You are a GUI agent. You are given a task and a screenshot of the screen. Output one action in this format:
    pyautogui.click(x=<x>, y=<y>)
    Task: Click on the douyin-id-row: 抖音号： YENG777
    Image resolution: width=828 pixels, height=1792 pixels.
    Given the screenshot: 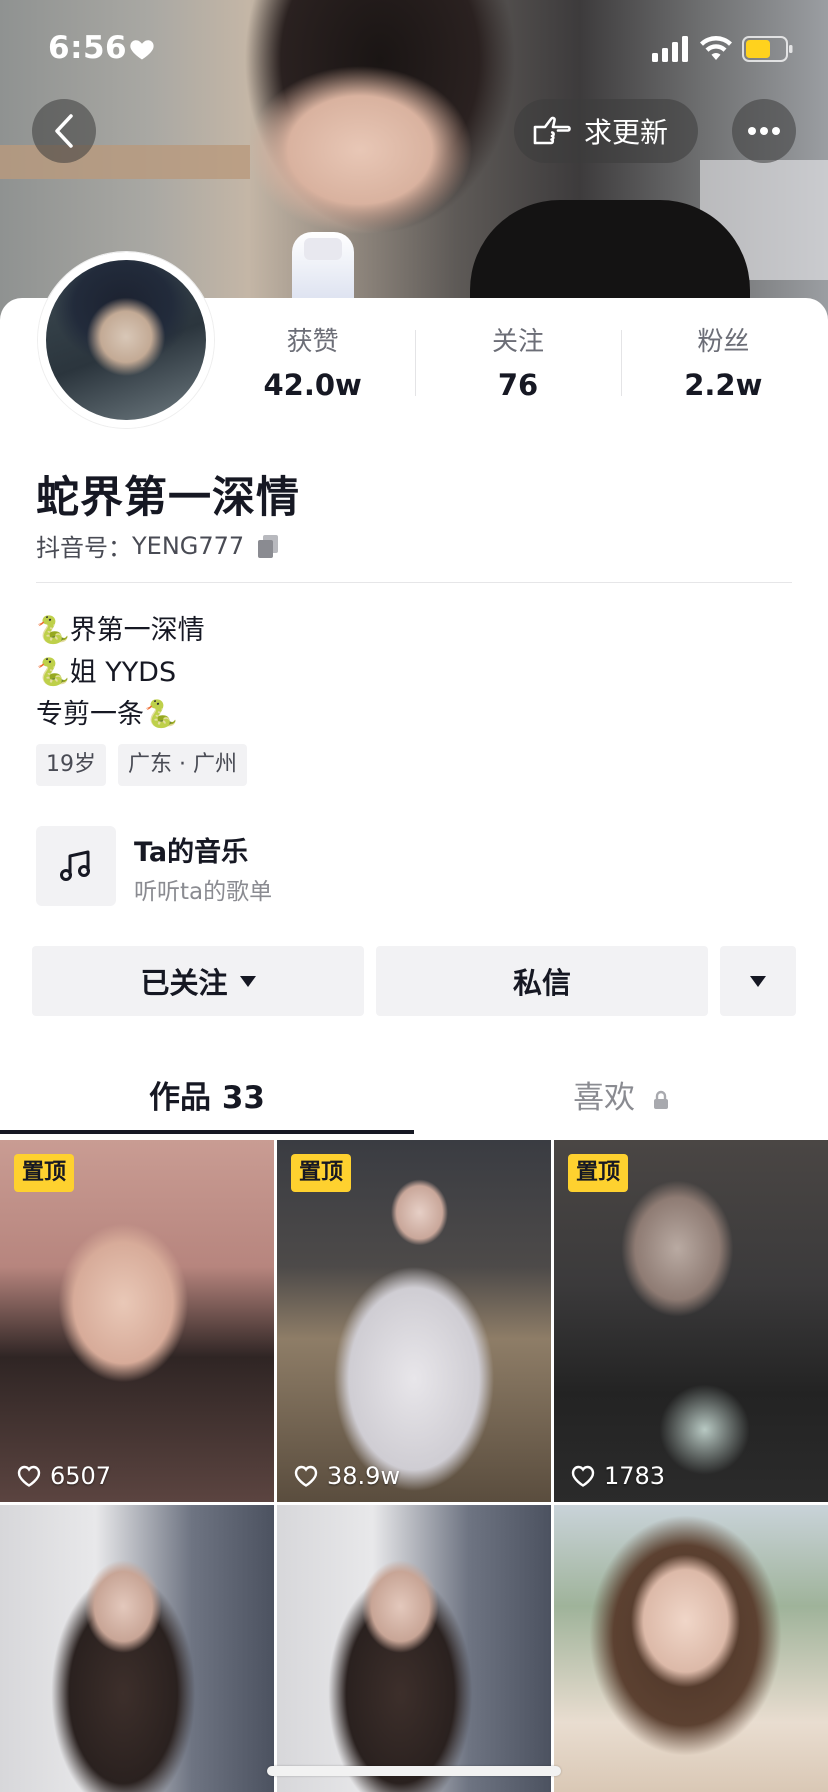 What is the action you would take?
    pyautogui.click(x=158, y=545)
    